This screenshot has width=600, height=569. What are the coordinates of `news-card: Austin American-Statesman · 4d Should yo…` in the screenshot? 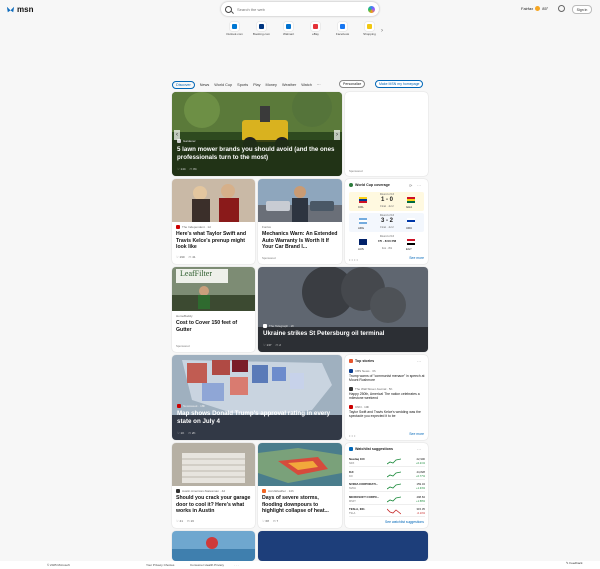 It's located at (213, 485).